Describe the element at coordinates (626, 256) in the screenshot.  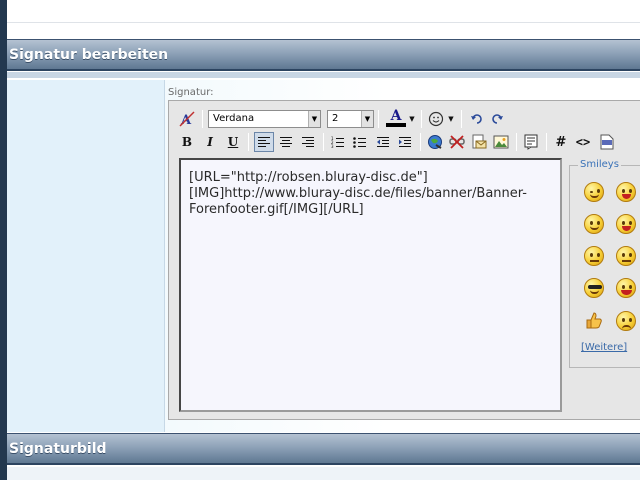
I see `smiley-confused-icon` at that location.